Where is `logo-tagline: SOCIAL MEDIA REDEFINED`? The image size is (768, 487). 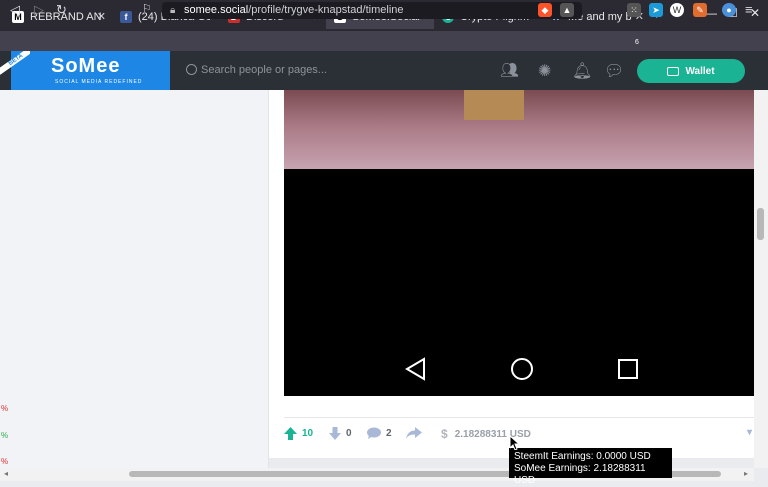 logo-tagline: SOCIAL MEDIA REDEFINED is located at coordinates (99, 82).